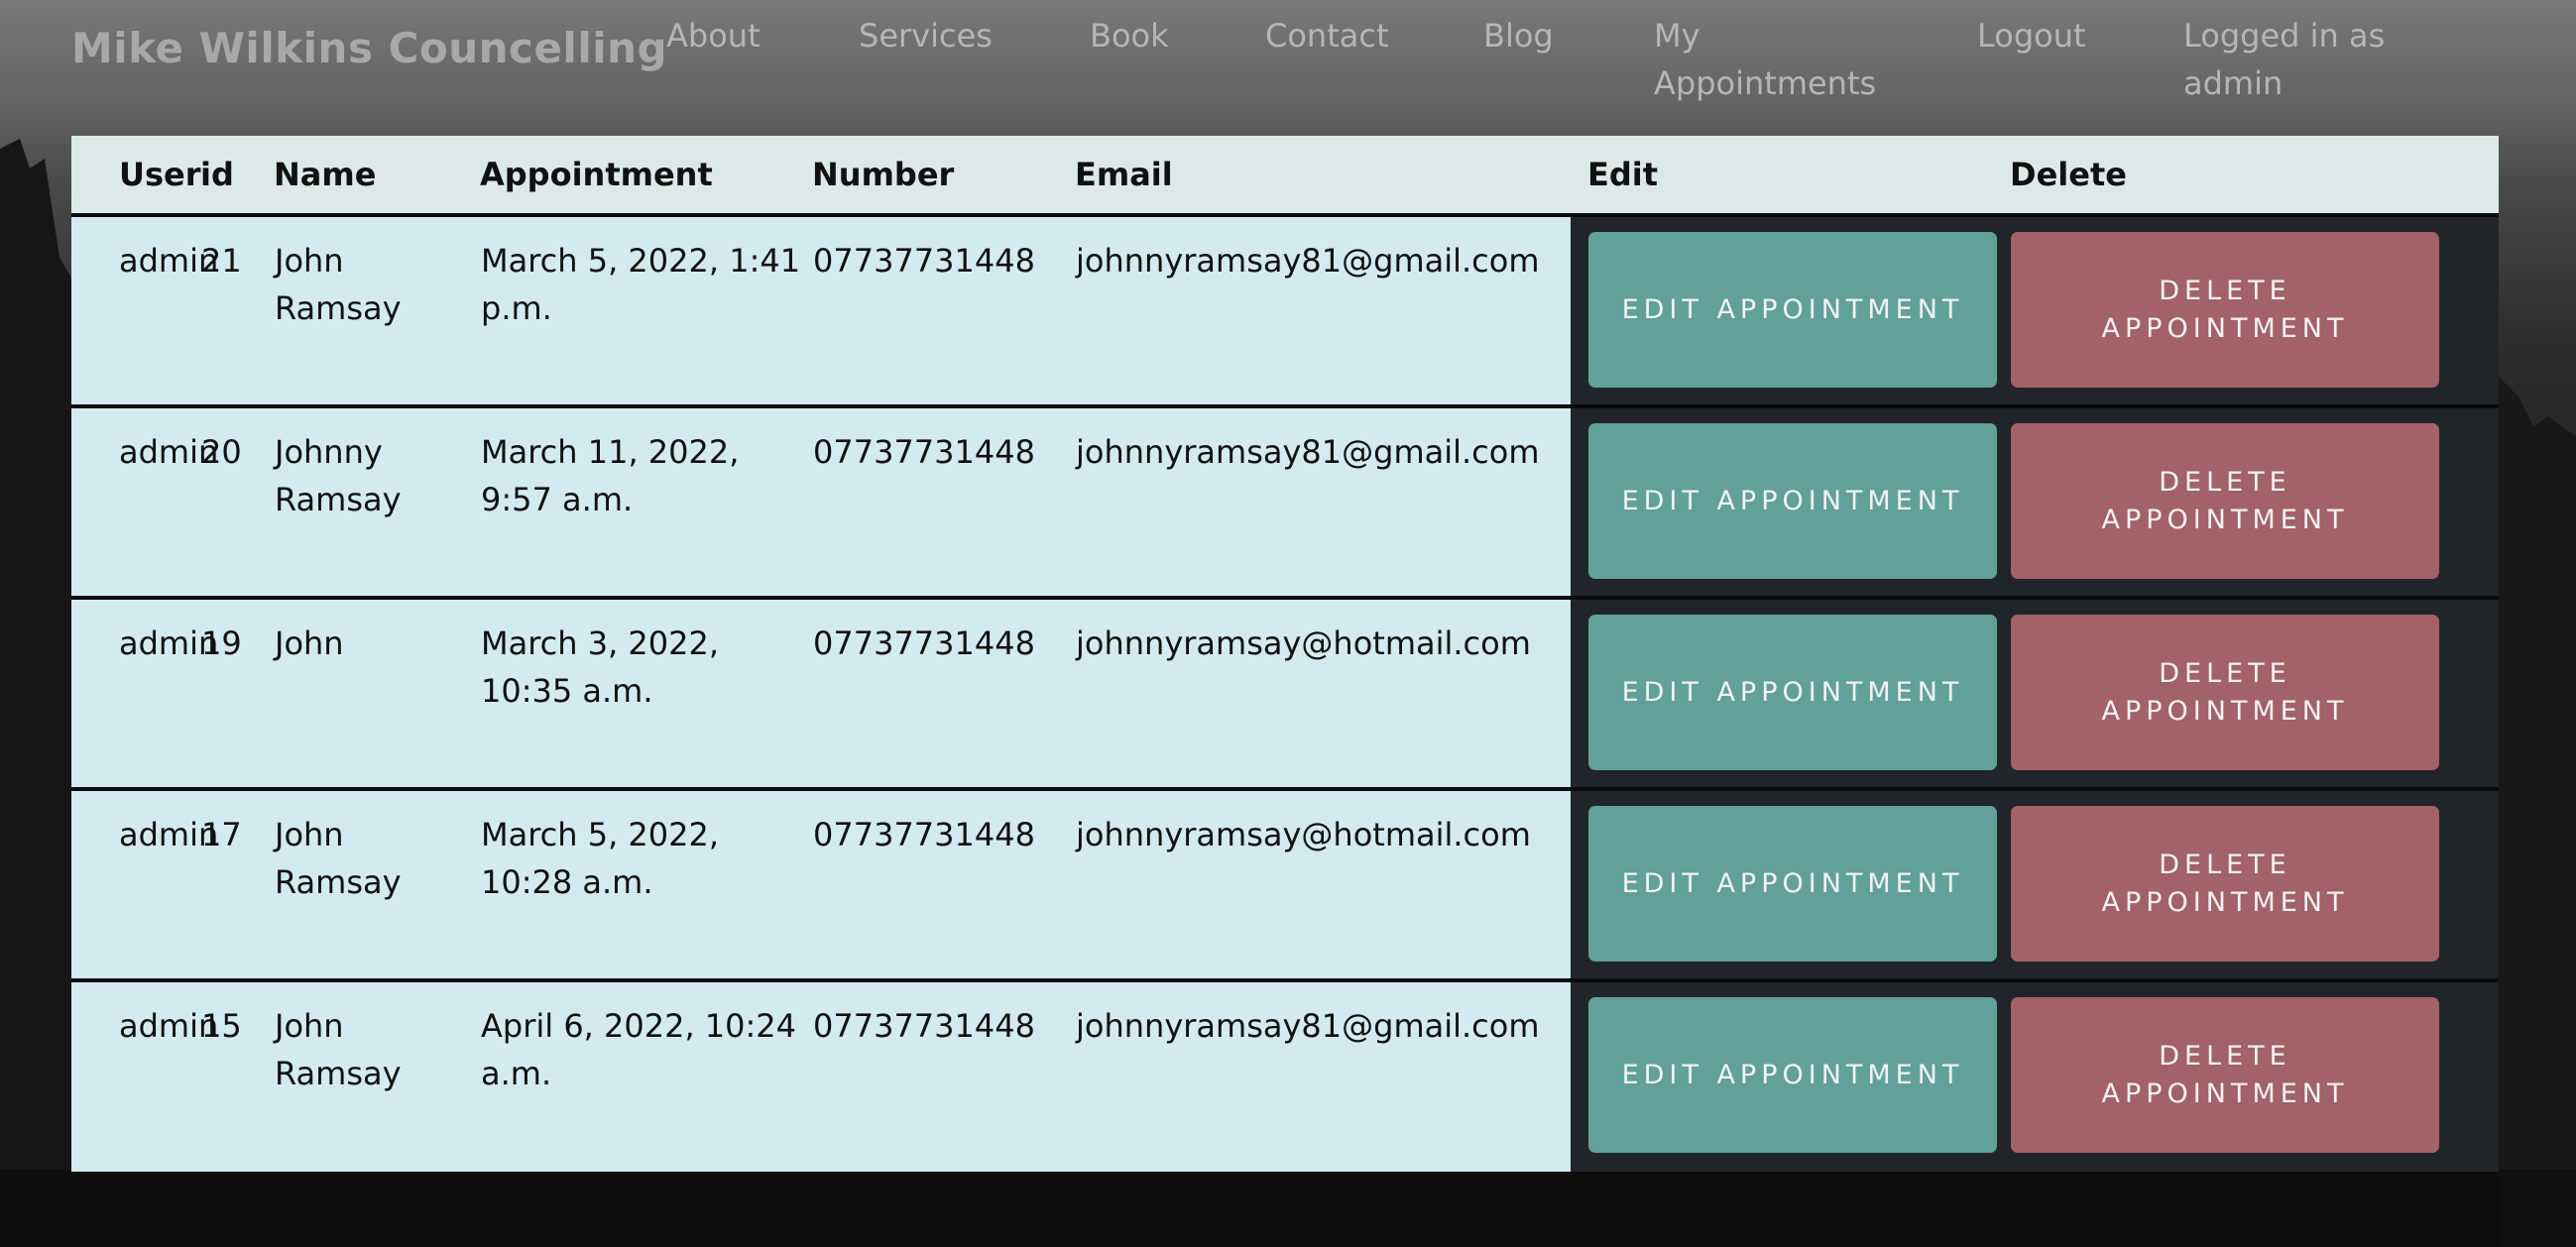  What do you see at coordinates (237, 694) in the screenshot?
I see `cell-id: 19` at bounding box center [237, 694].